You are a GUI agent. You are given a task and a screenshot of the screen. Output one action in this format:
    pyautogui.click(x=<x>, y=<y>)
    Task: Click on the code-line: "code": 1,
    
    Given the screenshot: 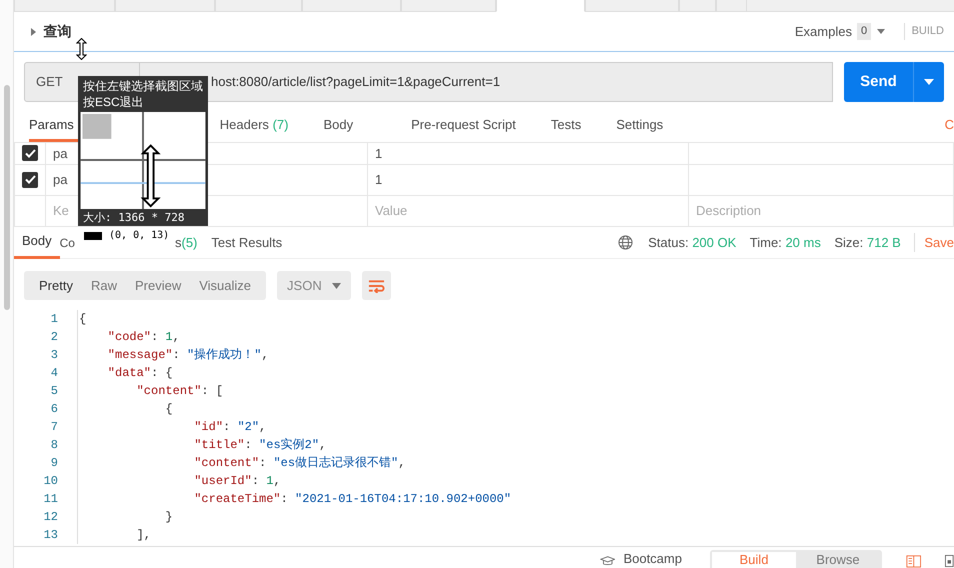 What is the action you would take?
    pyautogui.click(x=128, y=337)
    